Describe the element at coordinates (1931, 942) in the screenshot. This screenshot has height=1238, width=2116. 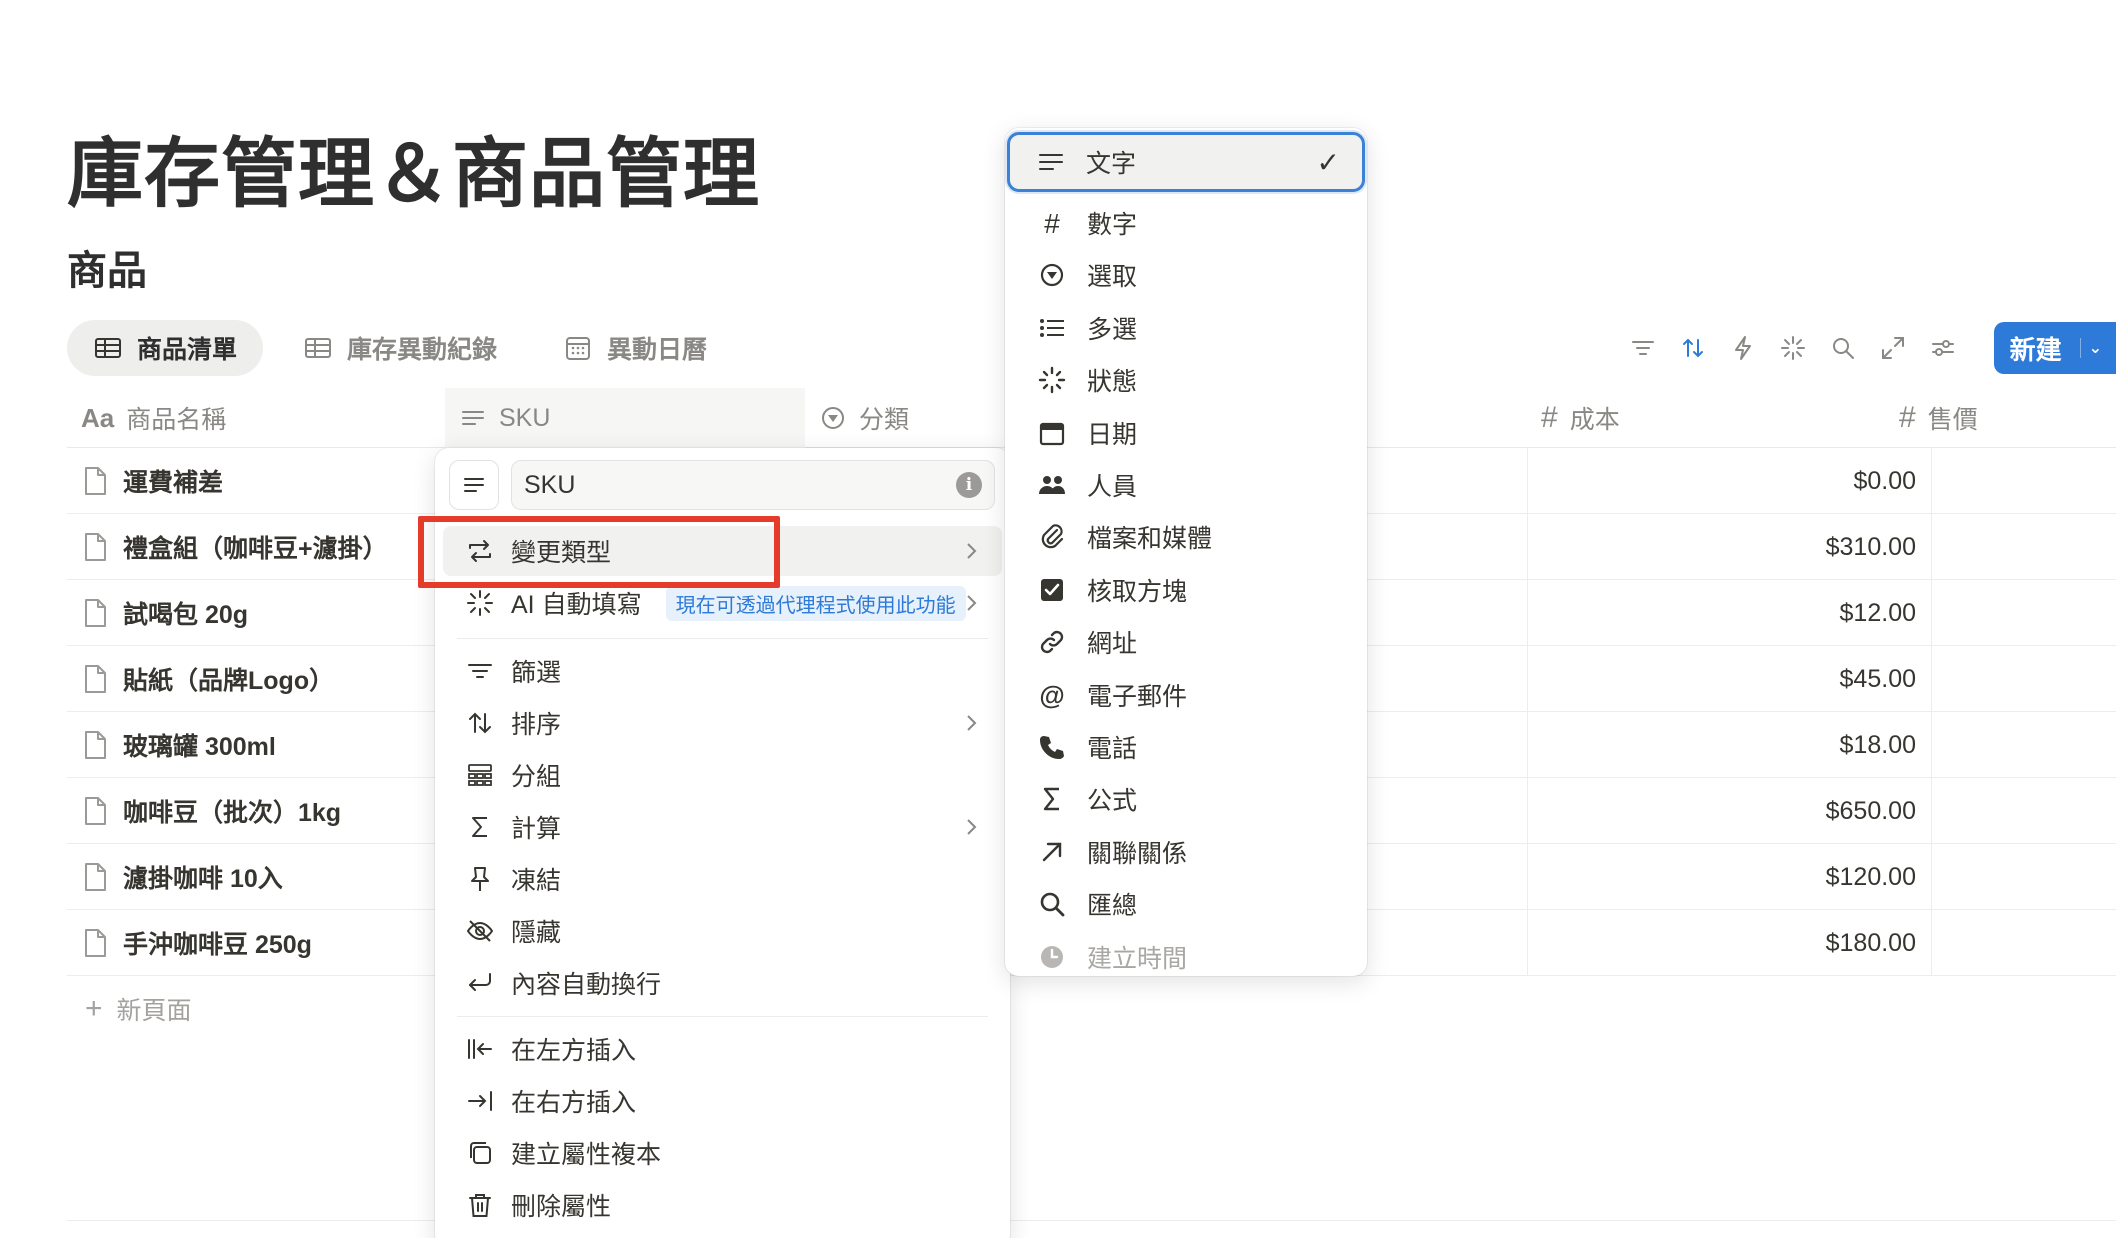
I see `column-divider` at that location.